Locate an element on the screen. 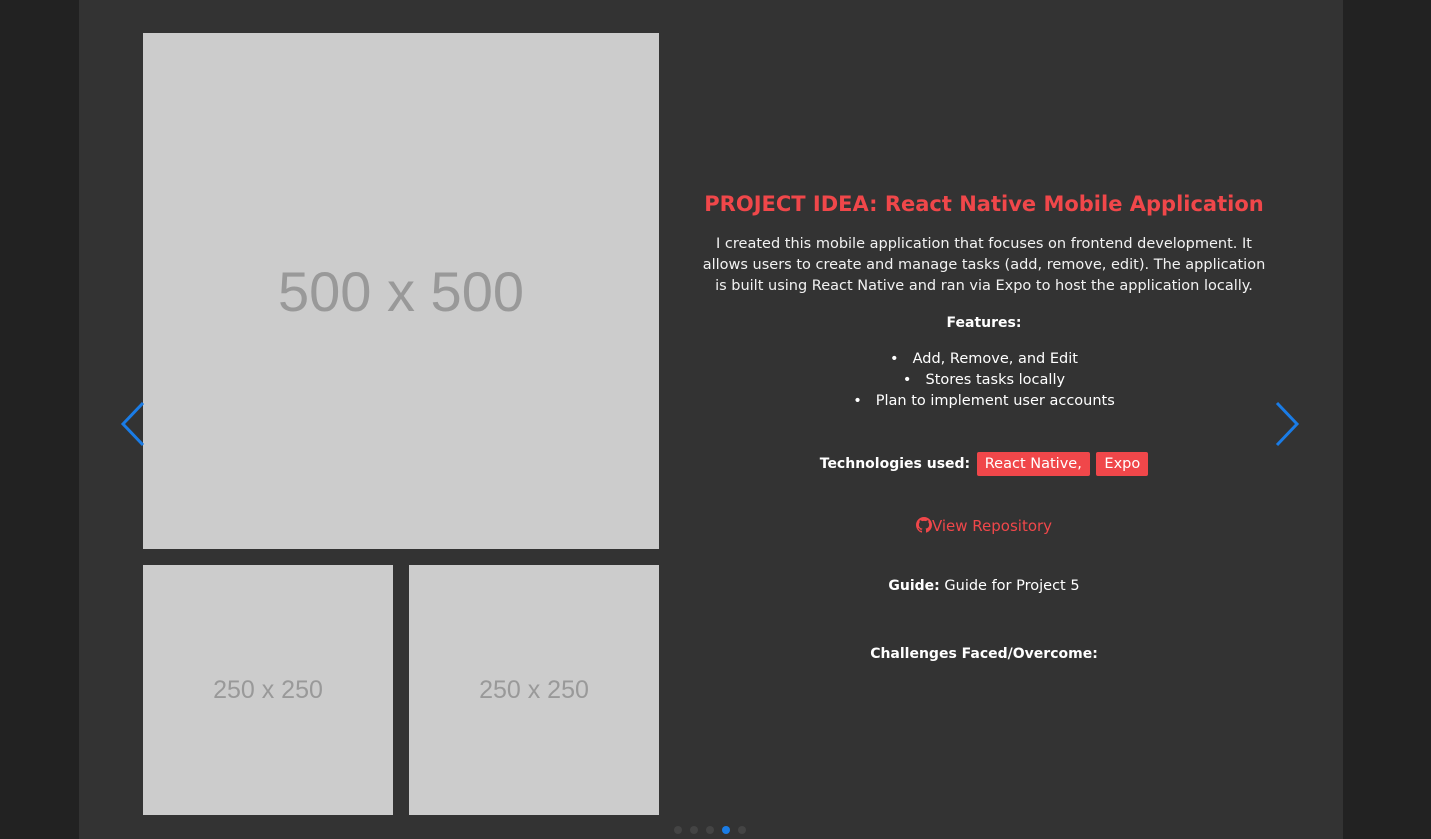 This screenshot has width=1431, height=839. challenges-heading: Challenges Faced/Overcome: is located at coordinates (984, 654).